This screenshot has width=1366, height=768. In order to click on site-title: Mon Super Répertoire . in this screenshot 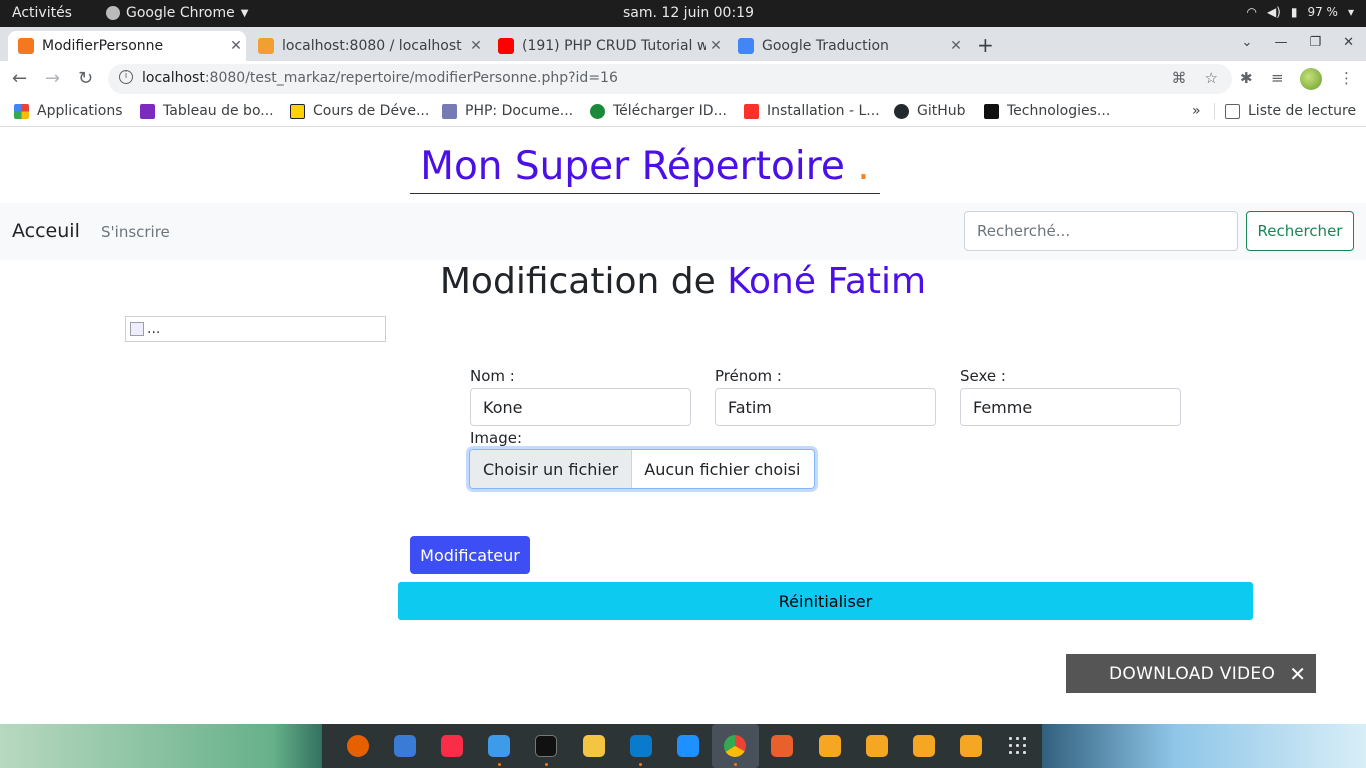, I will do `click(645, 166)`.